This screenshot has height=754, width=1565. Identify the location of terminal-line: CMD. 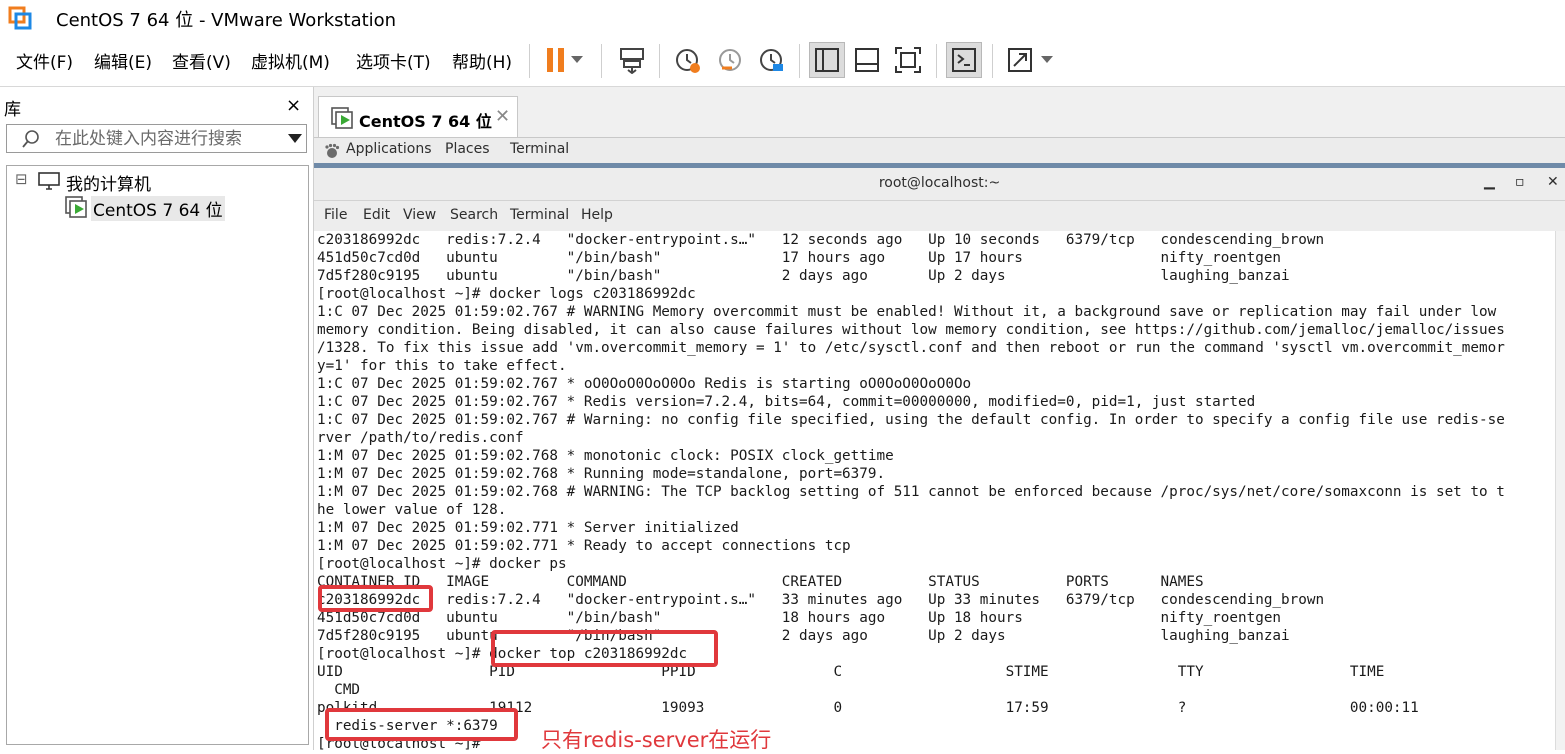
(339, 690).